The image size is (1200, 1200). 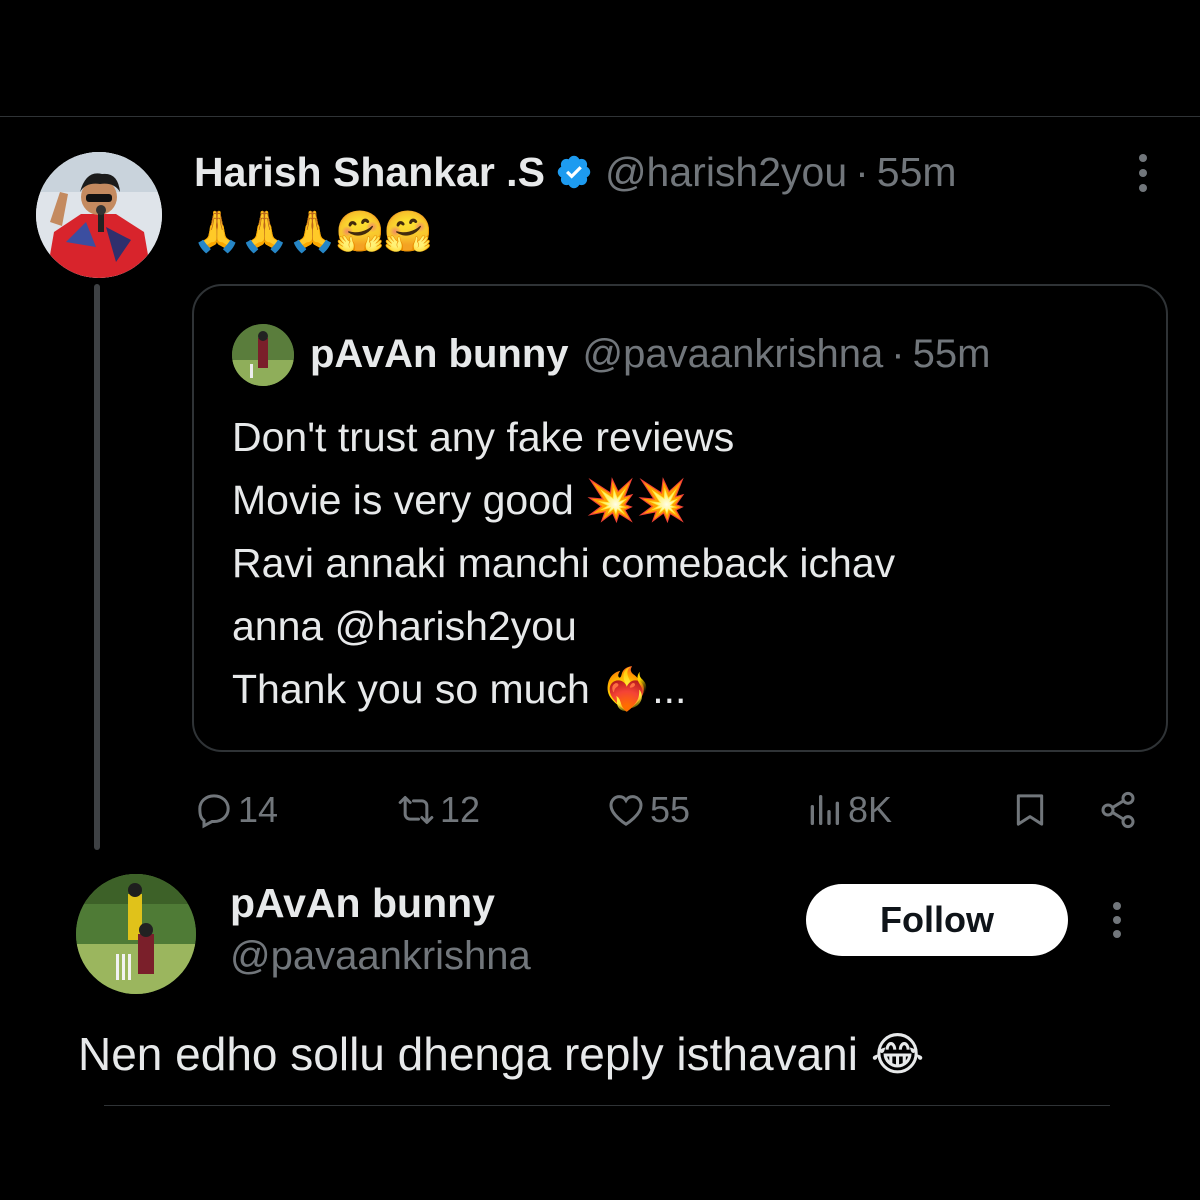 I want to click on bookmark-icon, so click(x=1030, y=810).